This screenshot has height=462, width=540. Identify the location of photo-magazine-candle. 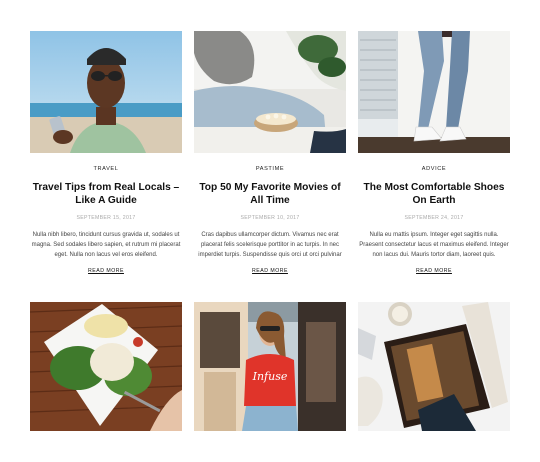
(434, 366).